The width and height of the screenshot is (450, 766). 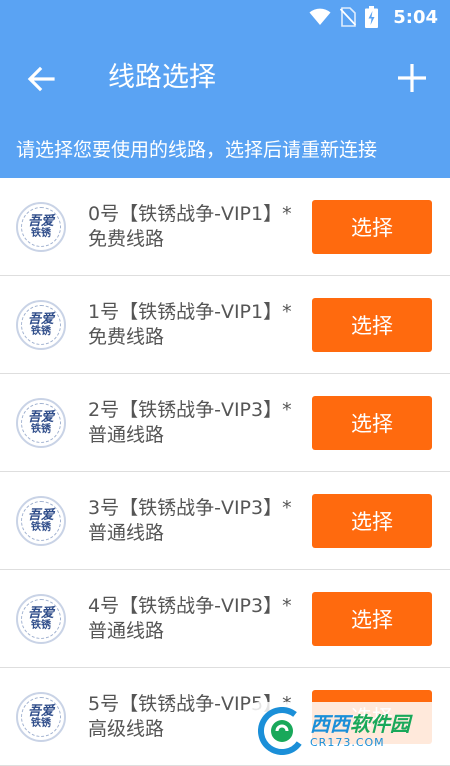 I want to click on toolbar: 线路选择, so click(x=225, y=78).